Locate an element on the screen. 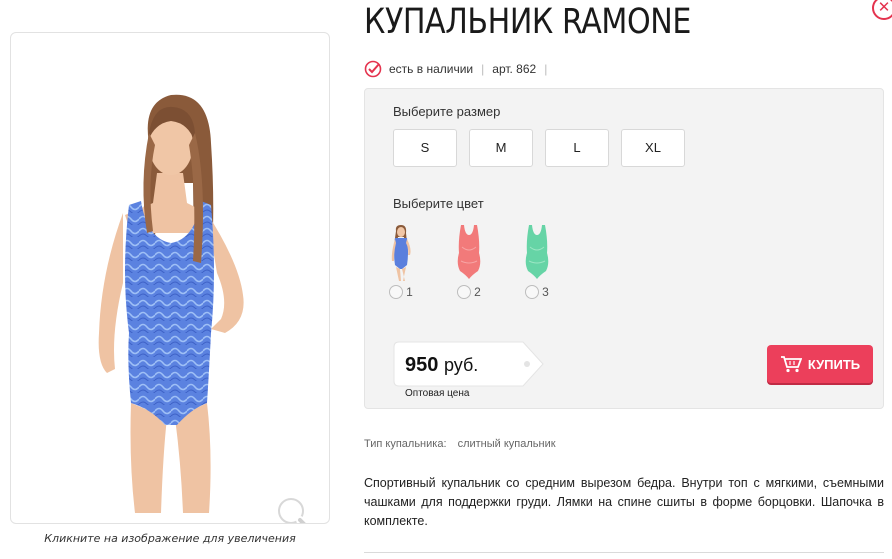 The height and width of the screenshot is (559, 892). color-radio-2: 2 is located at coordinates (469, 292).